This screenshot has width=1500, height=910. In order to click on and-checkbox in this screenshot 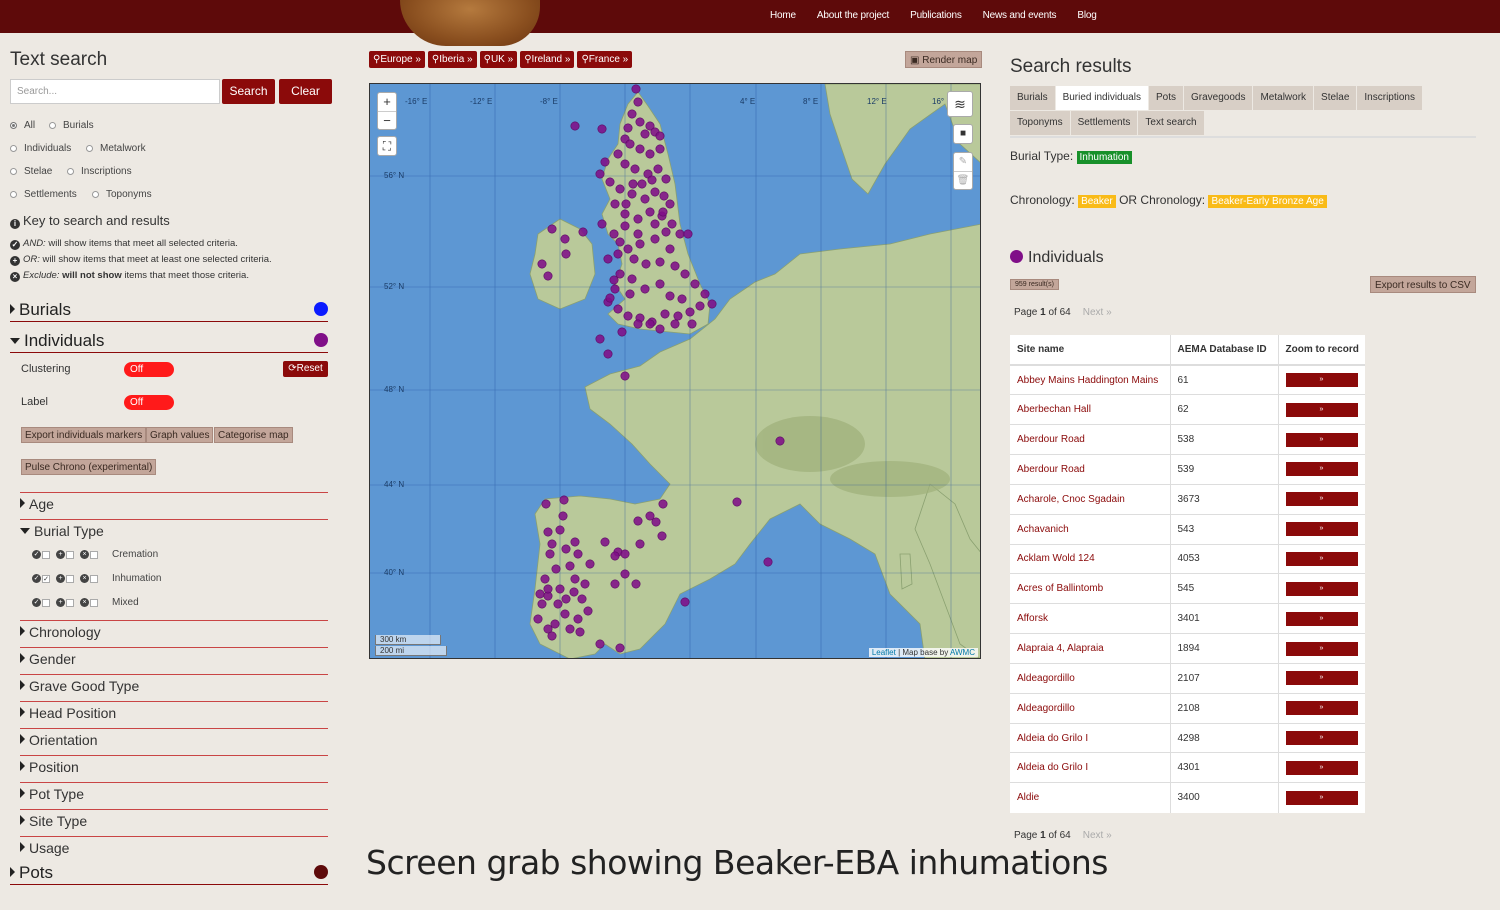, I will do `click(46, 602)`.